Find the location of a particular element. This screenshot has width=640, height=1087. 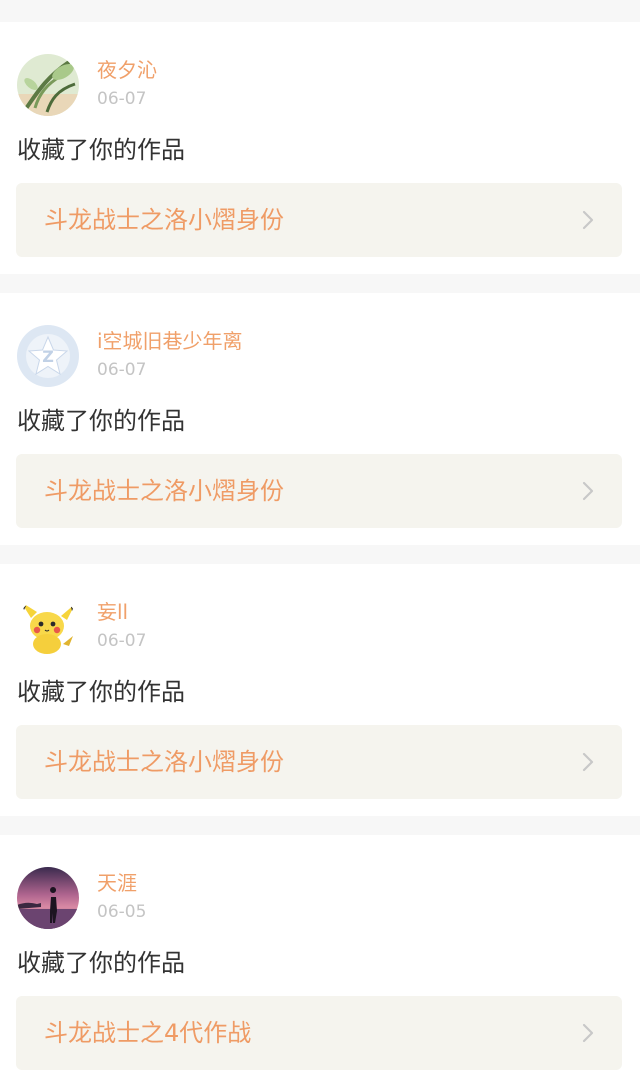

work-link: 斗龙战士之4代作战 is located at coordinates (319, 1033).